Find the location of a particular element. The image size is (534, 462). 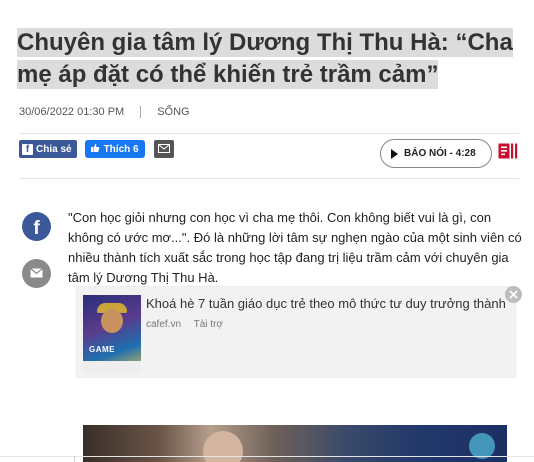

side-email-button is located at coordinates (36, 273).